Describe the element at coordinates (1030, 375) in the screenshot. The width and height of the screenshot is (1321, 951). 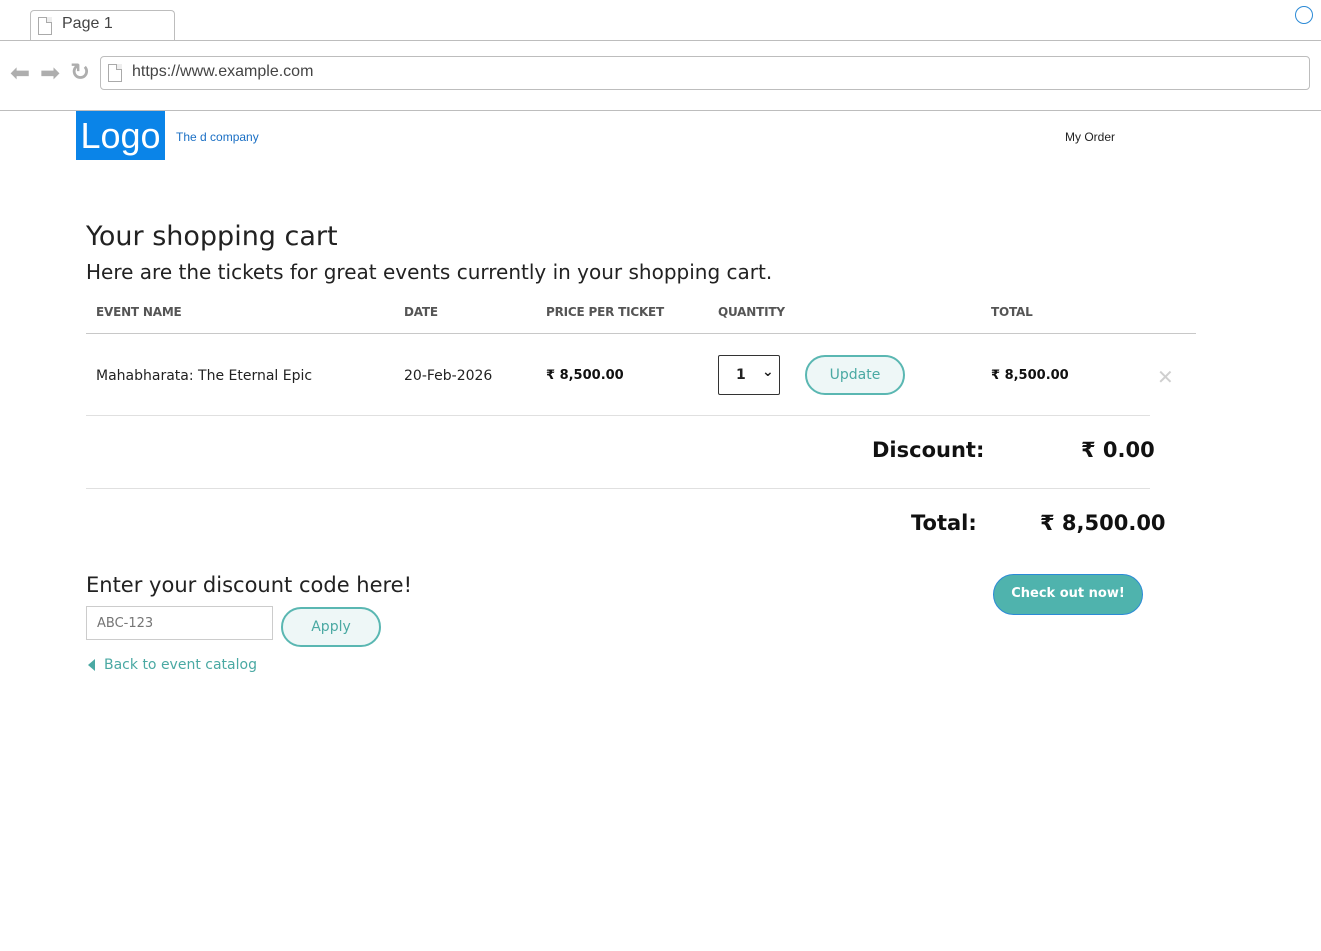
I see `row-total: ₹ 8,500.00` at that location.